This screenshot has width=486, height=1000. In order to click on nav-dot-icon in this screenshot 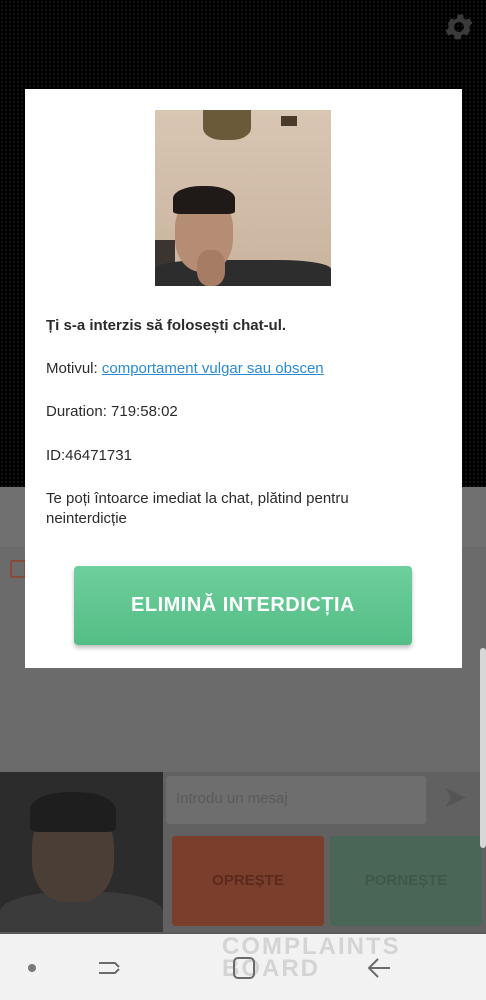, I will do `click(32, 968)`.